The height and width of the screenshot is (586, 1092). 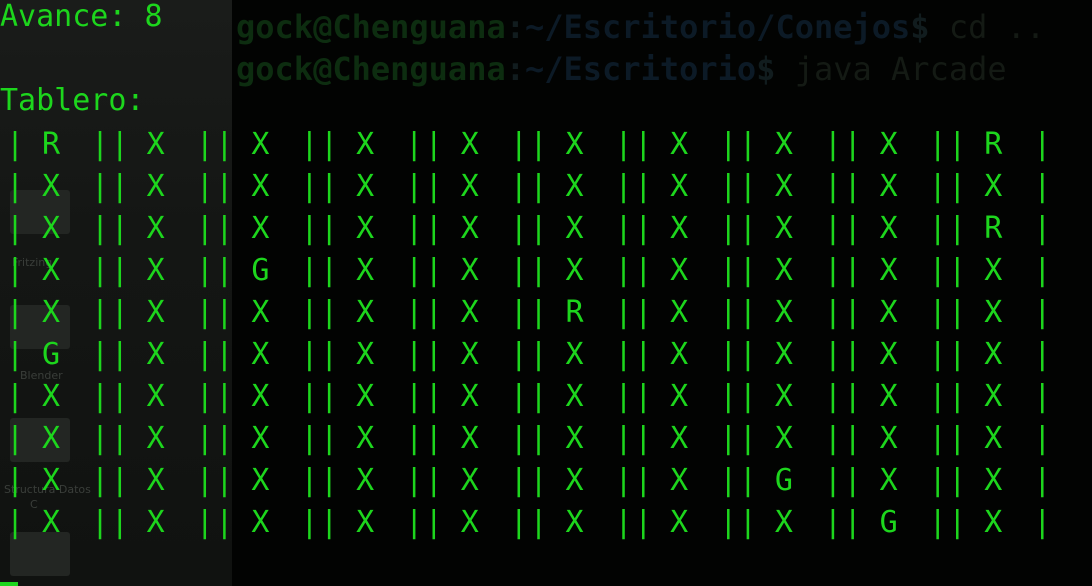 I want to click on background-terminal-line: gock@Chenguana:~/Escritorio$ java Arcade, so click(x=621, y=69).